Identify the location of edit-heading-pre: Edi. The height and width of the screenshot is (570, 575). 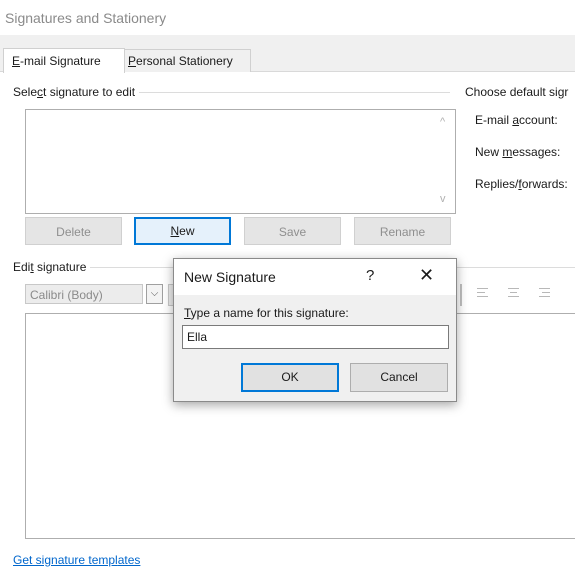
(22, 267).